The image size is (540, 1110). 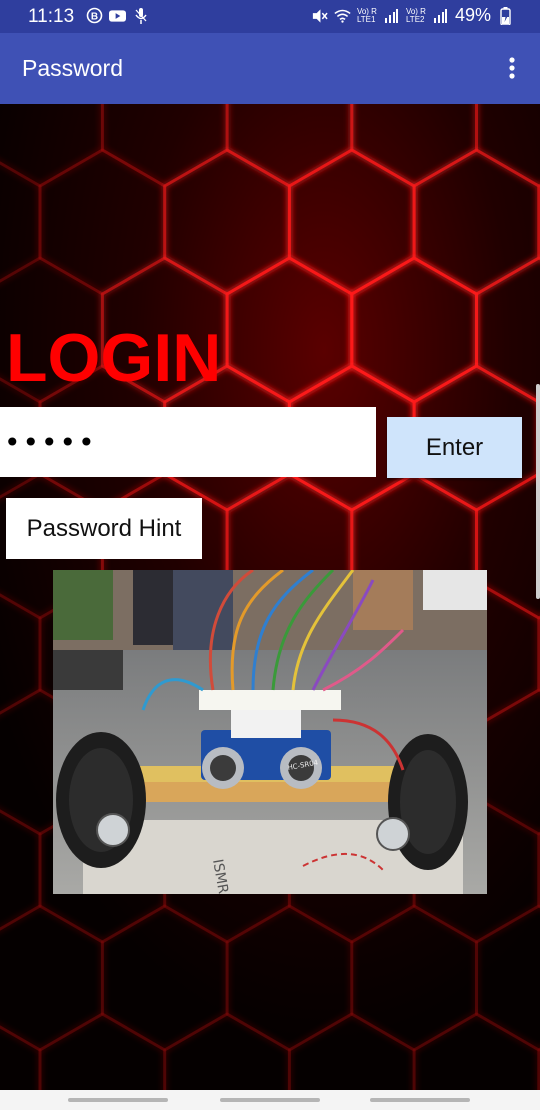 I want to click on edge-panel-handle, so click(x=538, y=491).